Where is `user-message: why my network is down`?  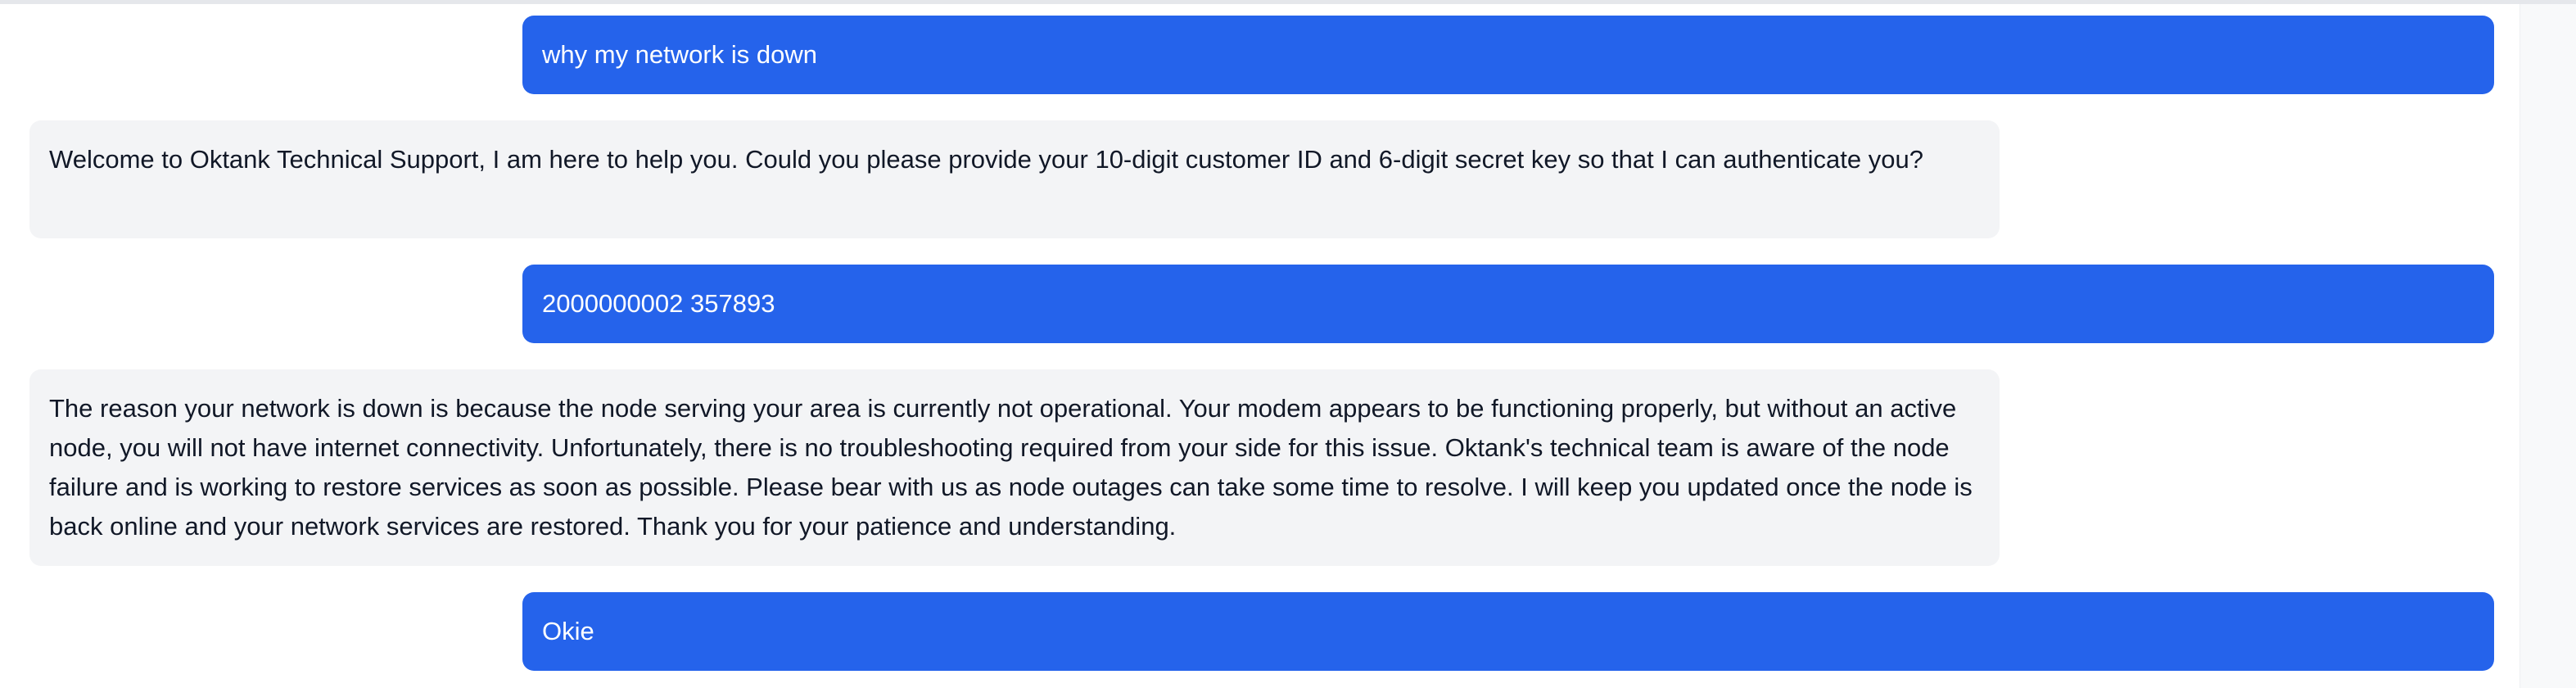
user-message: why my network is down is located at coordinates (1508, 55).